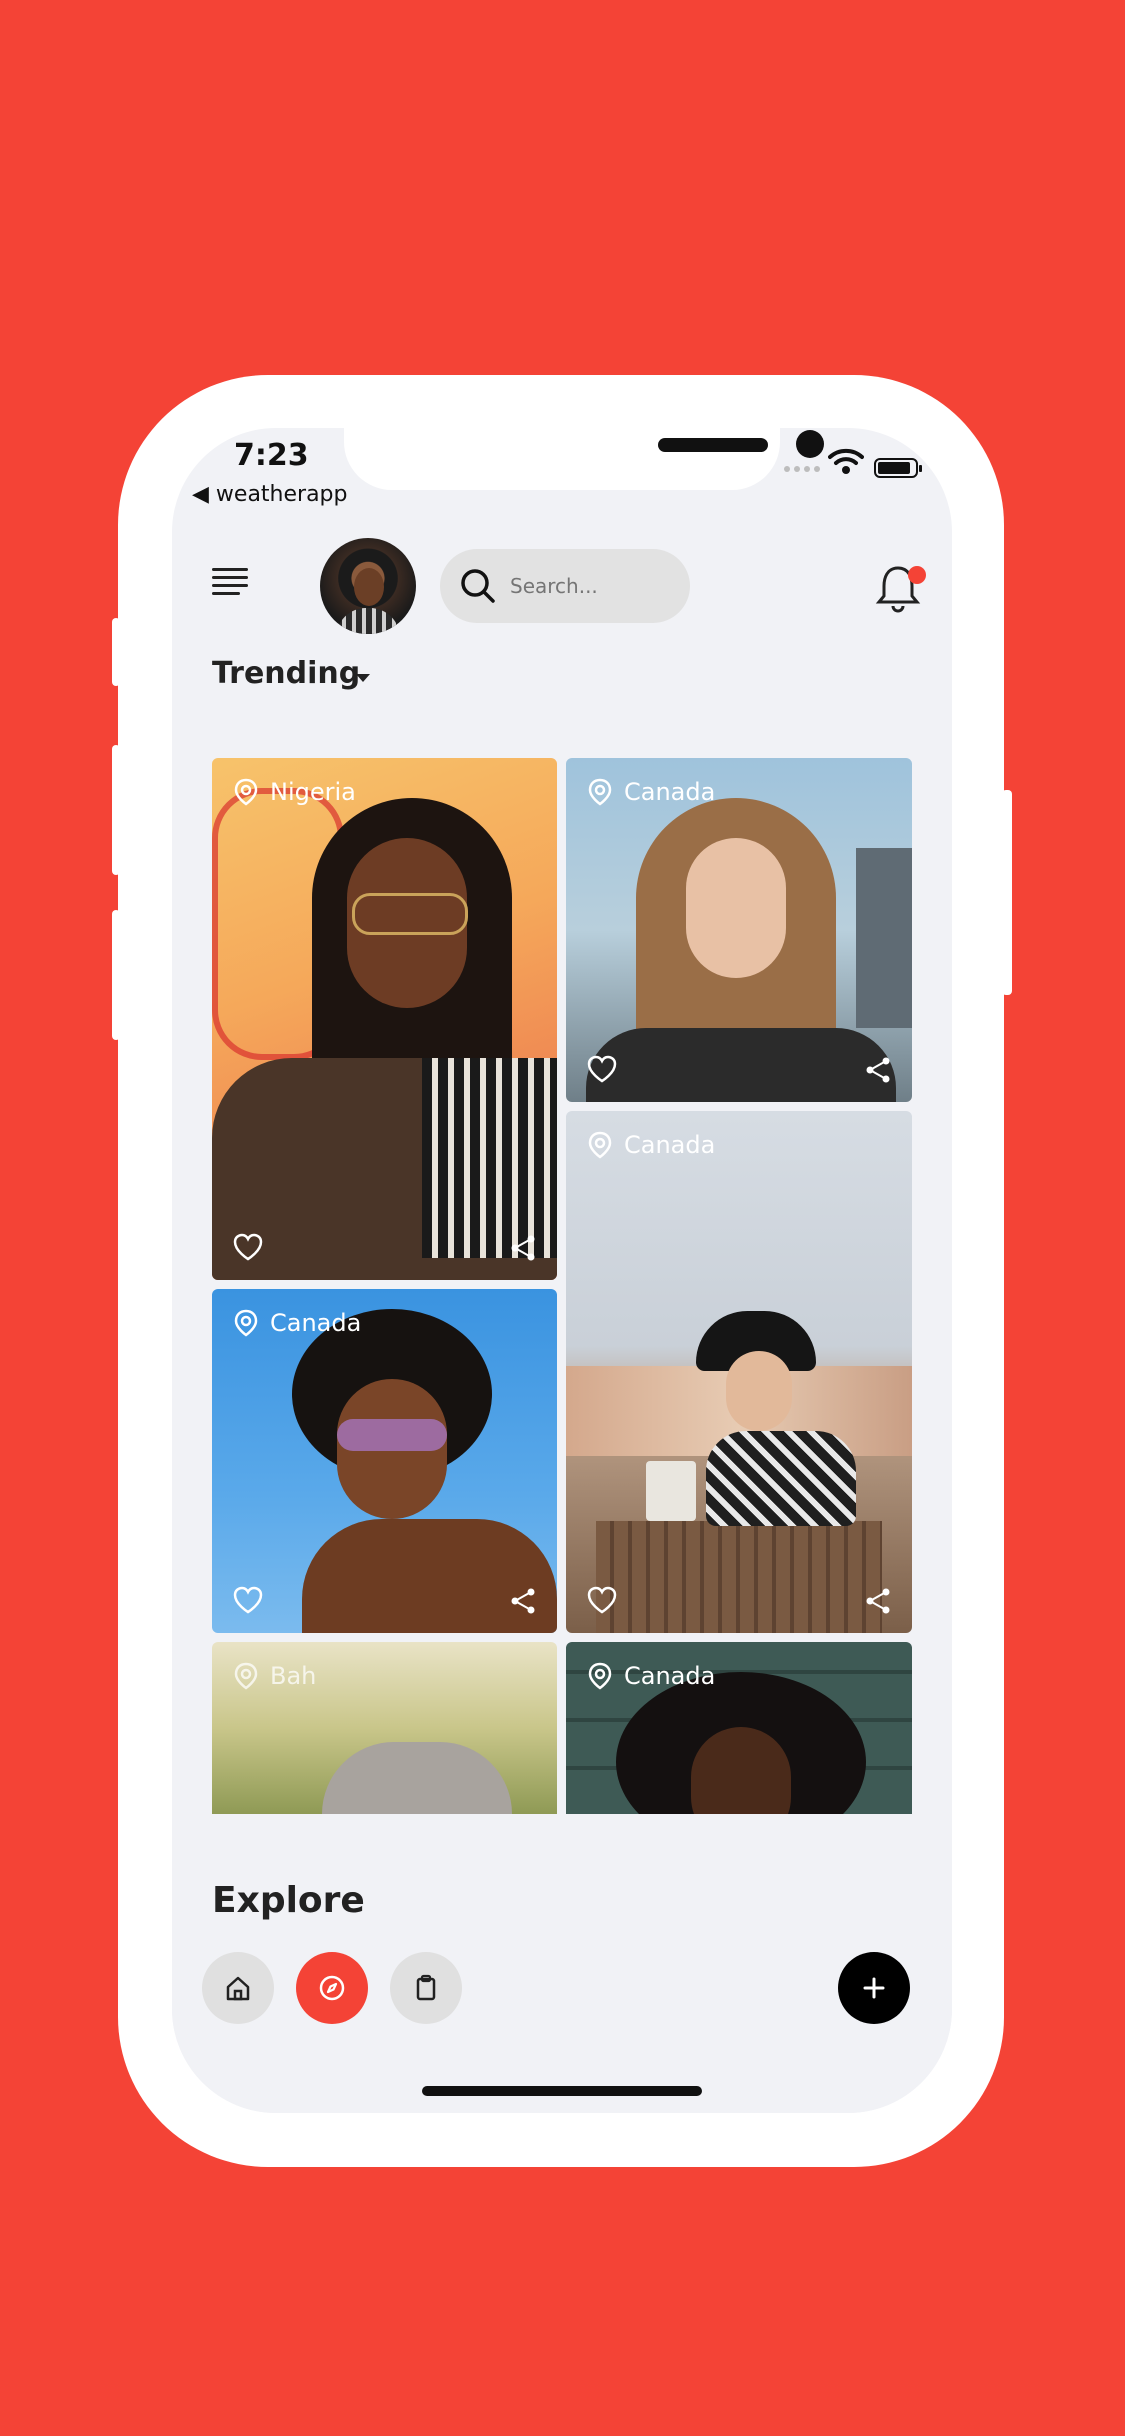 The image size is (1125, 2436). What do you see at coordinates (293, 1676) in the screenshot?
I see `location-text: Bah` at bounding box center [293, 1676].